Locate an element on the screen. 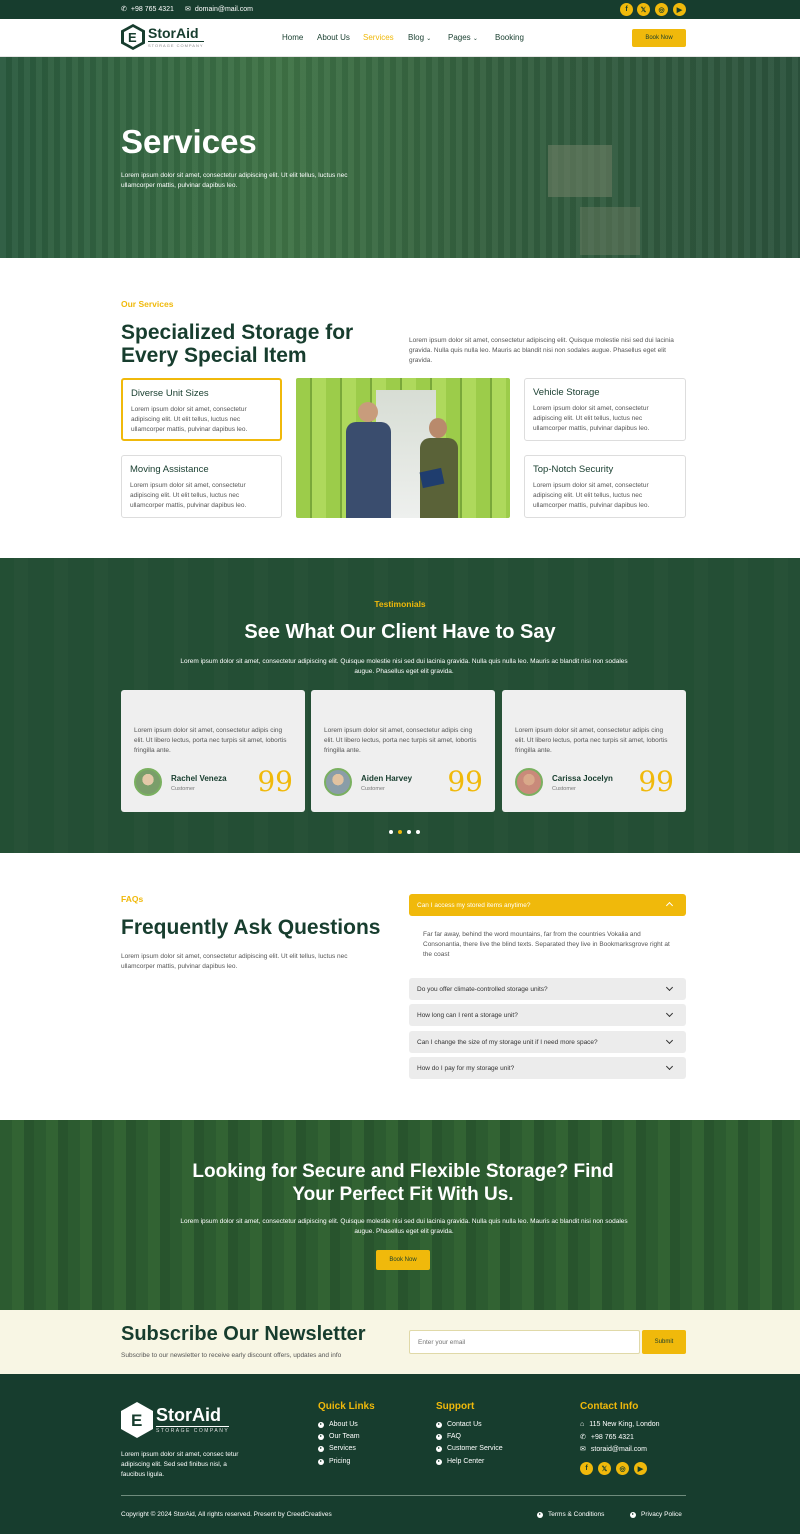  nav-services: Services is located at coordinates (378, 37).